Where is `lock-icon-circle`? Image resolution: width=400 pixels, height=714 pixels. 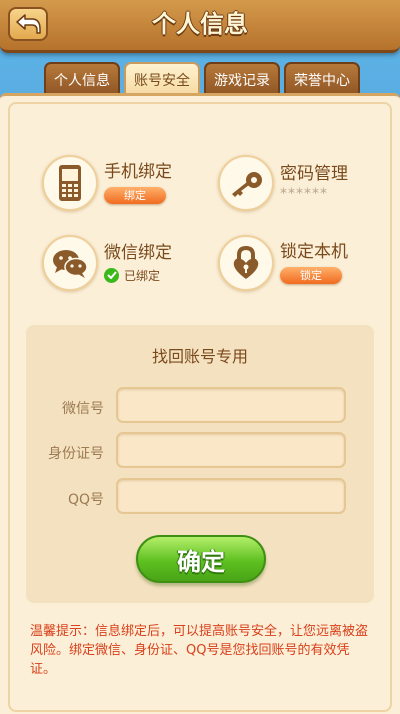
lock-icon-circle is located at coordinates (246, 263).